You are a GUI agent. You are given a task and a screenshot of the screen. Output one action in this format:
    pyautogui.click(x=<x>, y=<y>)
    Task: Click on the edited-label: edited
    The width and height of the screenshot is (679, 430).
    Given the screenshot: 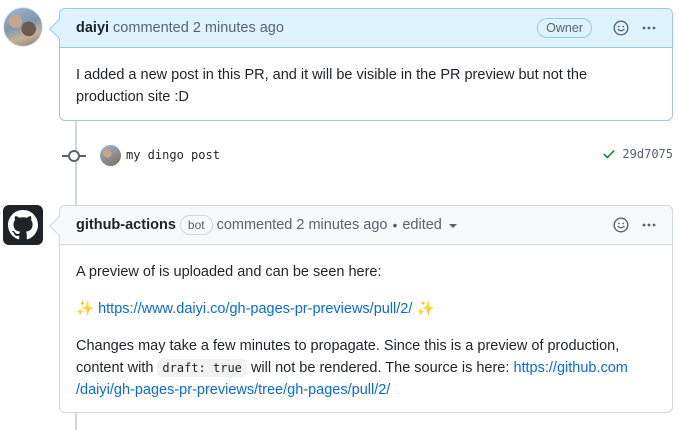 What is the action you would take?
    pyautogui.click(x=422, y=225)
    